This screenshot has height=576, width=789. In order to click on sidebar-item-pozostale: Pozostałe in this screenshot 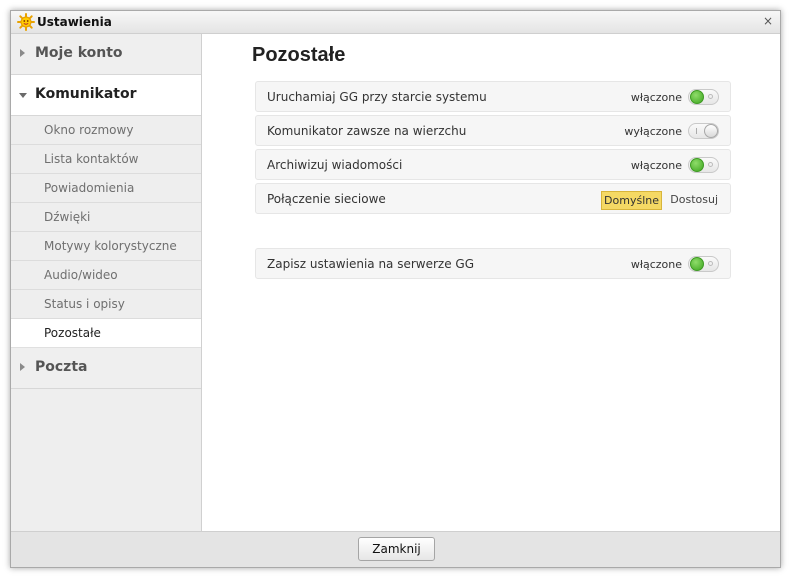, I will do `click(106, 333)`.